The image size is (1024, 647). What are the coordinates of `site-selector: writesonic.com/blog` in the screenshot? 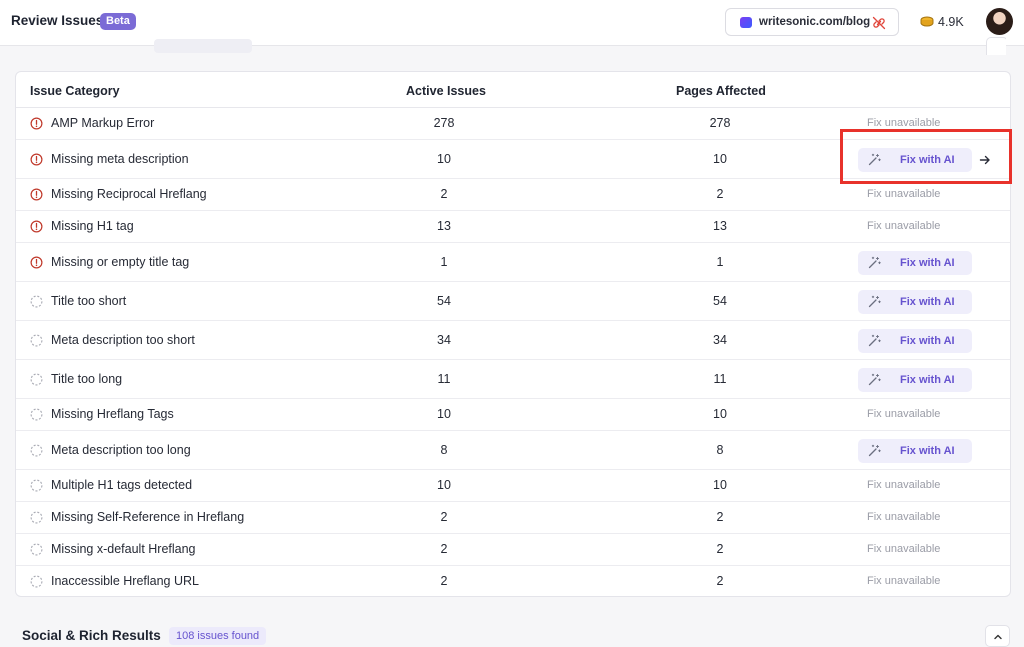 It's located at (812, 22).